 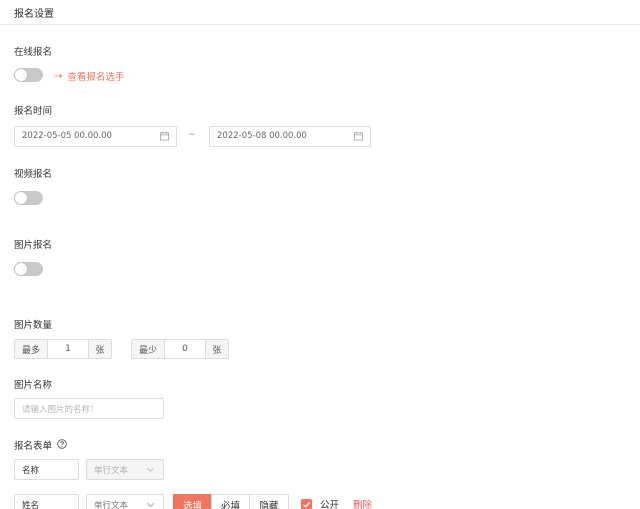 What do you see at coordinates (33, 111) in the screenshot?
I see `signup-time-label: 报名时间` at bounding box center [33, 111].